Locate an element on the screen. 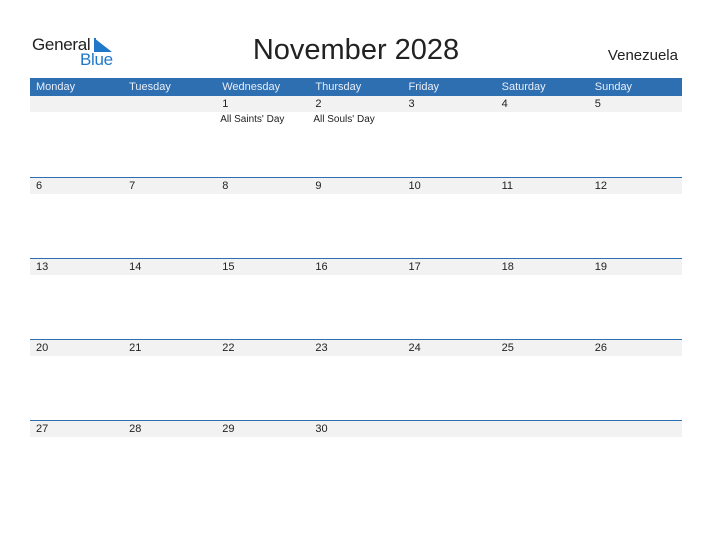 The width and height of the screenshot is (712, 550). calendar-title: November 2028 is located at coordinates (356, 50).